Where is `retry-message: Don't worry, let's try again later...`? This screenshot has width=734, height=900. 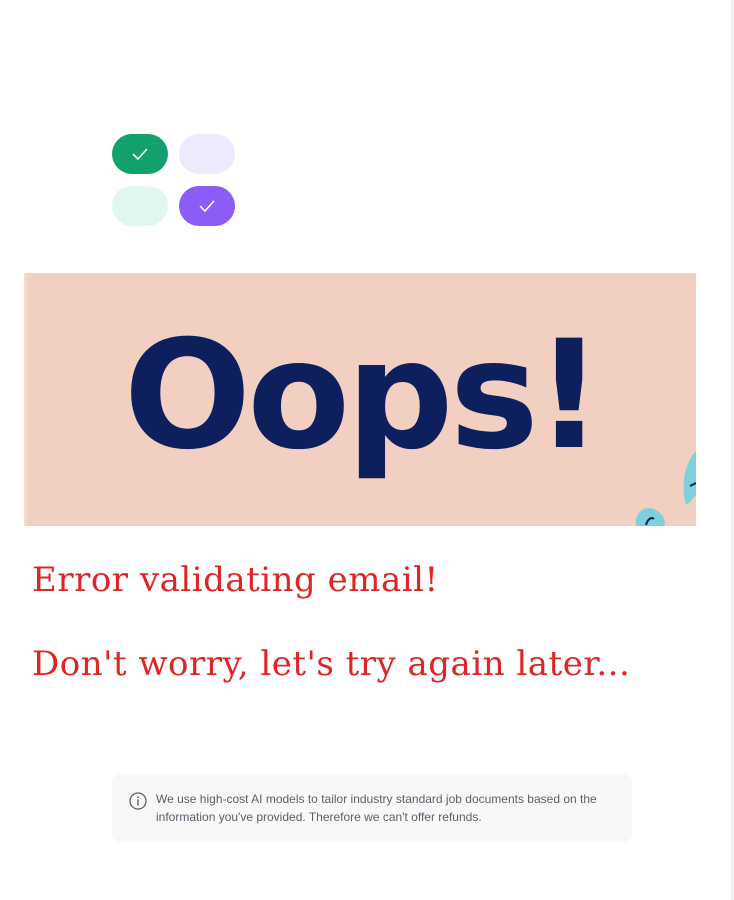 retry-message: Don't worry, let's try again later... is located at coordinates (331, 664).